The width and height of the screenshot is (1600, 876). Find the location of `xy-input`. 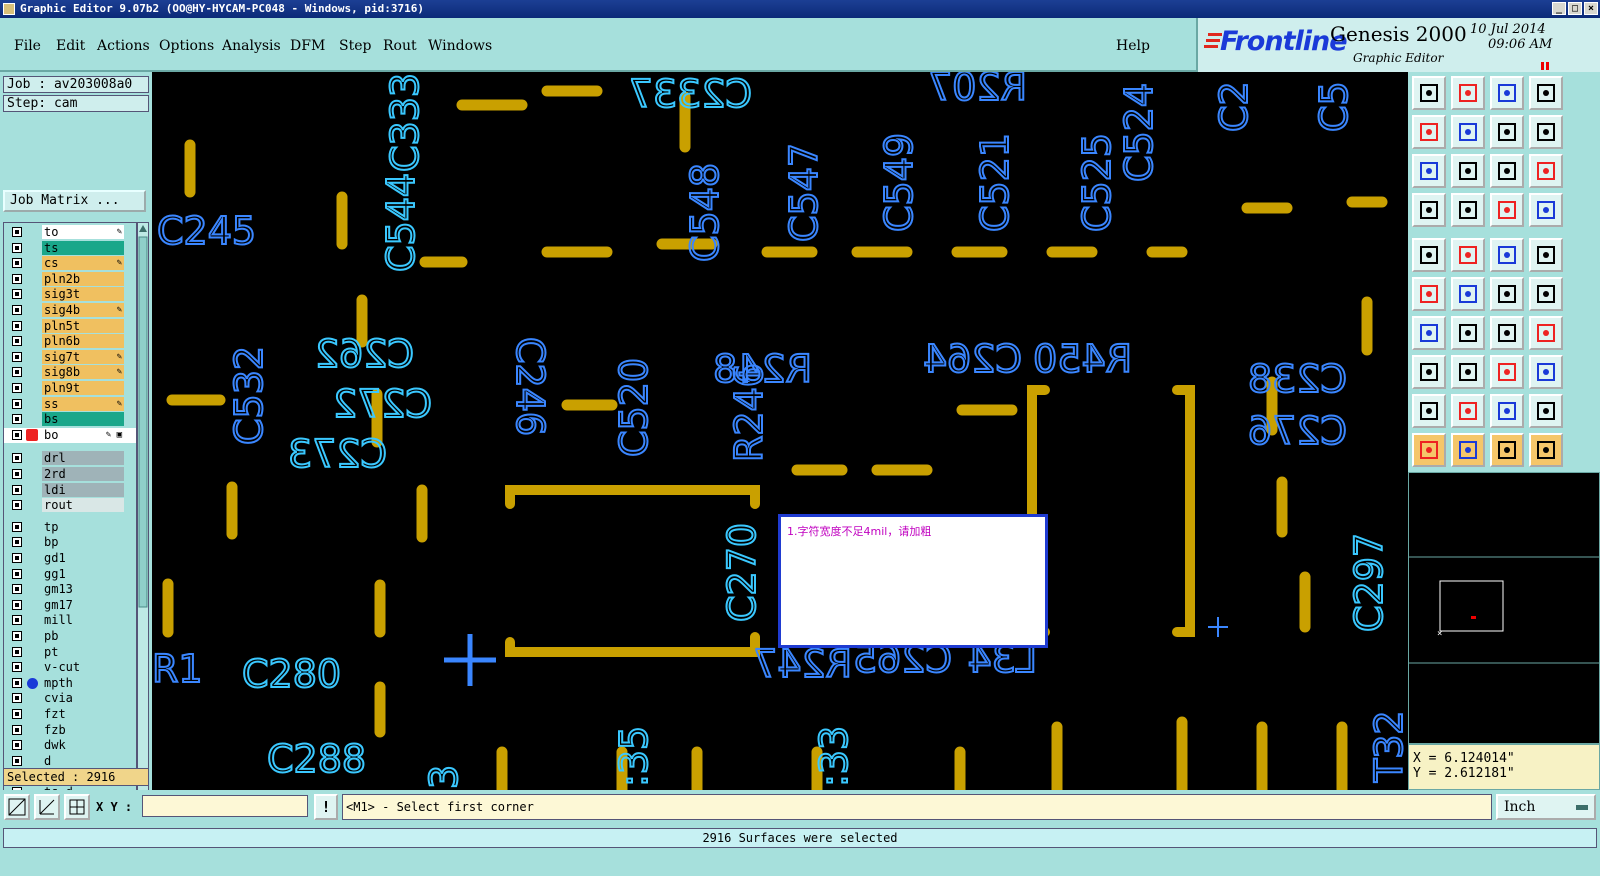

xy-input is located at coordinates (225, 806).